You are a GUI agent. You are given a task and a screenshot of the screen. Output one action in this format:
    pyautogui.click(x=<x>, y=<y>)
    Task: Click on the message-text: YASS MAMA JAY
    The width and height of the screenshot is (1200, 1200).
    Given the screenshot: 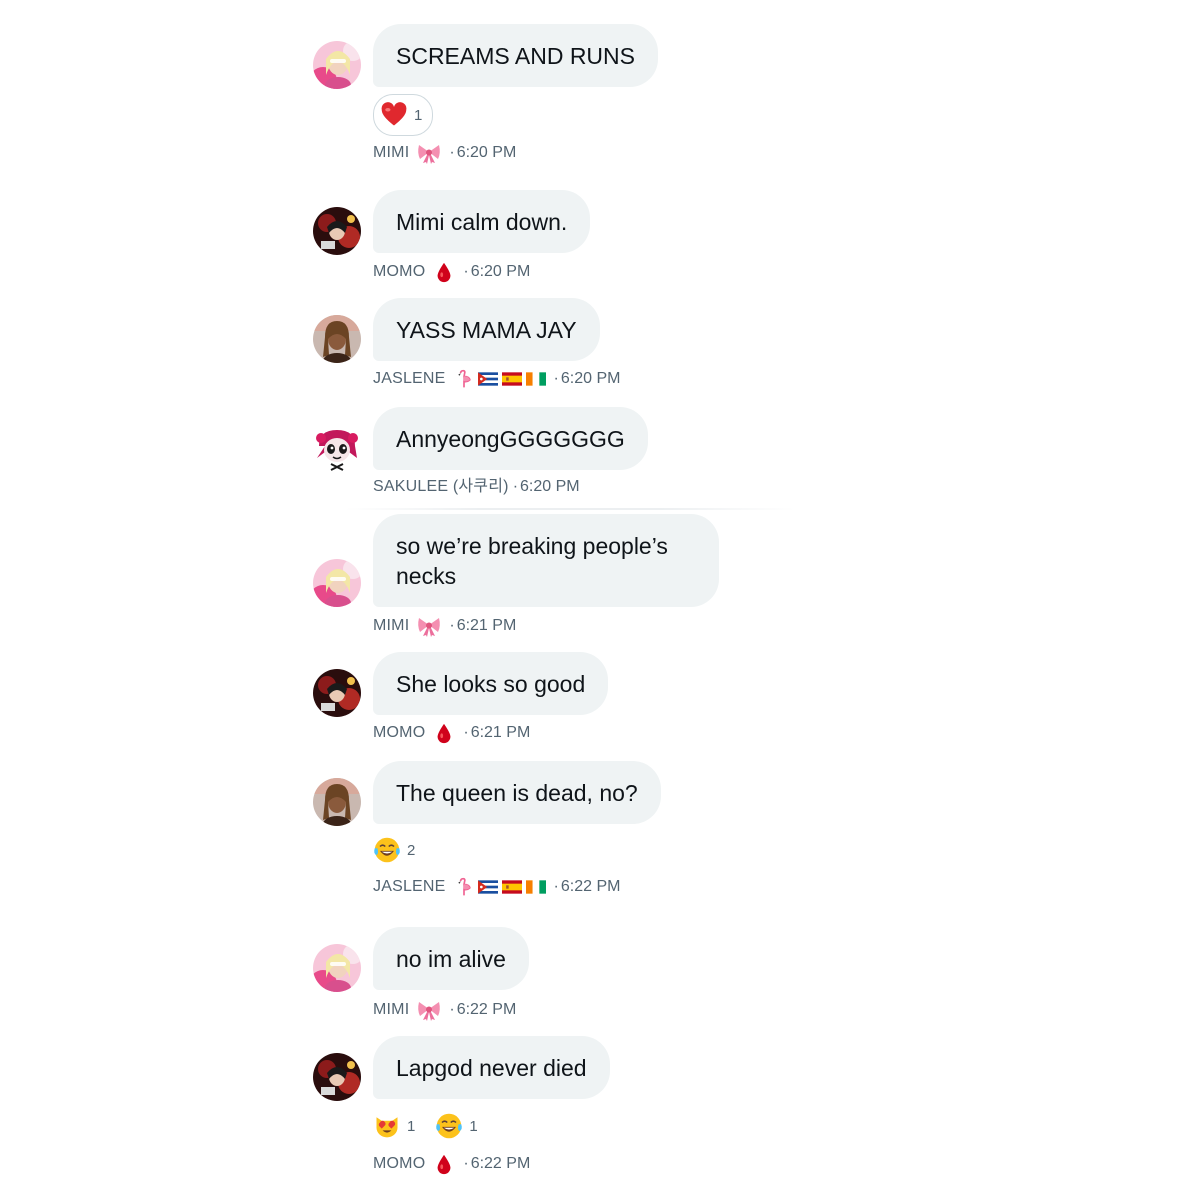 What is the action you would take?
    pyautogui.click(x=486, y=330)
    